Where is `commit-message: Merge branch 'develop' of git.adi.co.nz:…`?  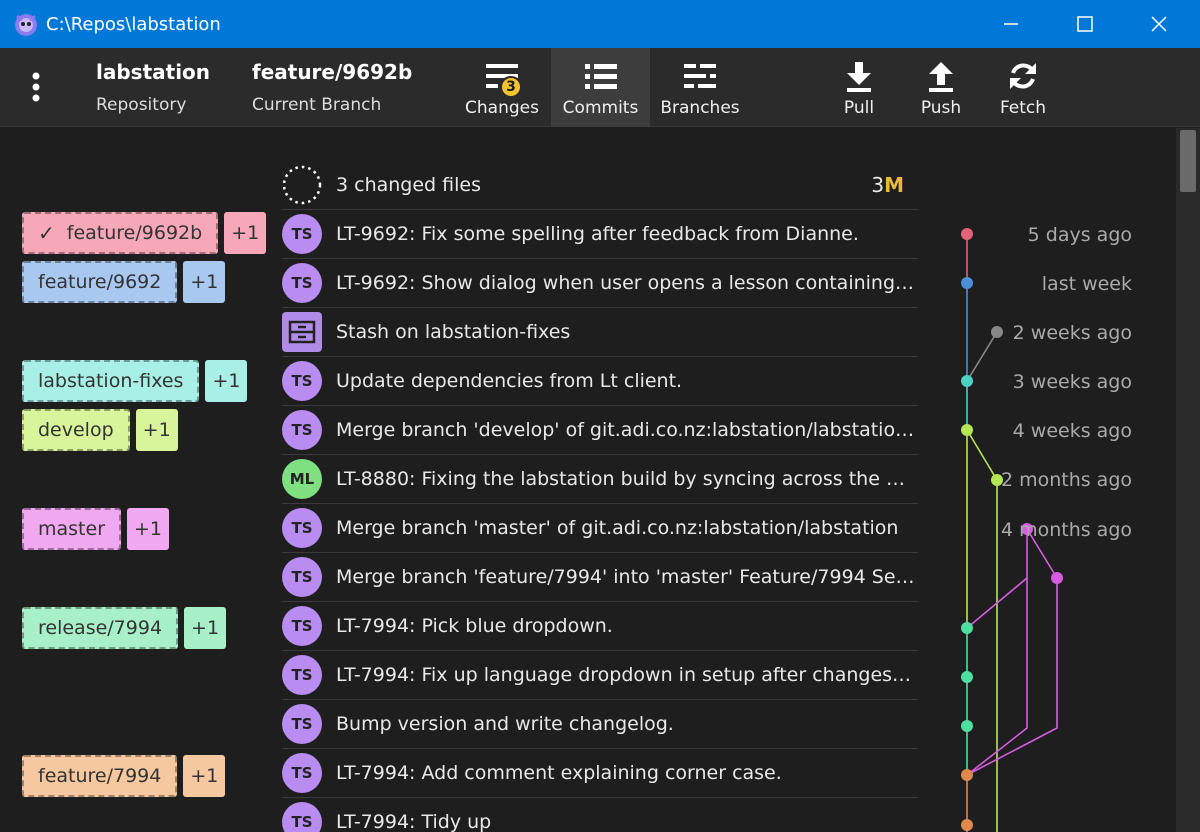
commit-message: Merge branch 'develop' of git.adi.co.nz:… is located at coordinates (626, 430).